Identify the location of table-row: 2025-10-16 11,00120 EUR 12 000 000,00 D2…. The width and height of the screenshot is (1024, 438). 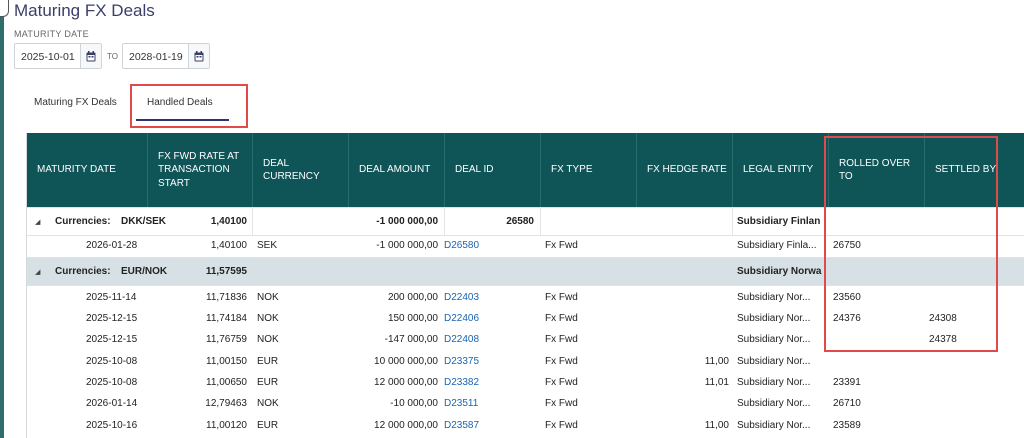
(525, 425).